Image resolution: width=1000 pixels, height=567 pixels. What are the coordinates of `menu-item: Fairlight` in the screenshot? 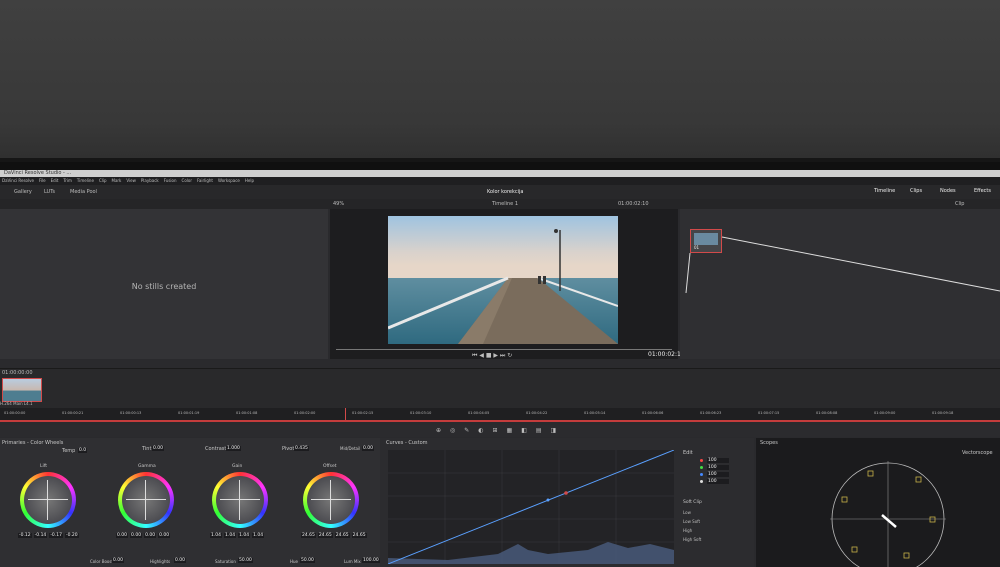 It's located at (205, 180).